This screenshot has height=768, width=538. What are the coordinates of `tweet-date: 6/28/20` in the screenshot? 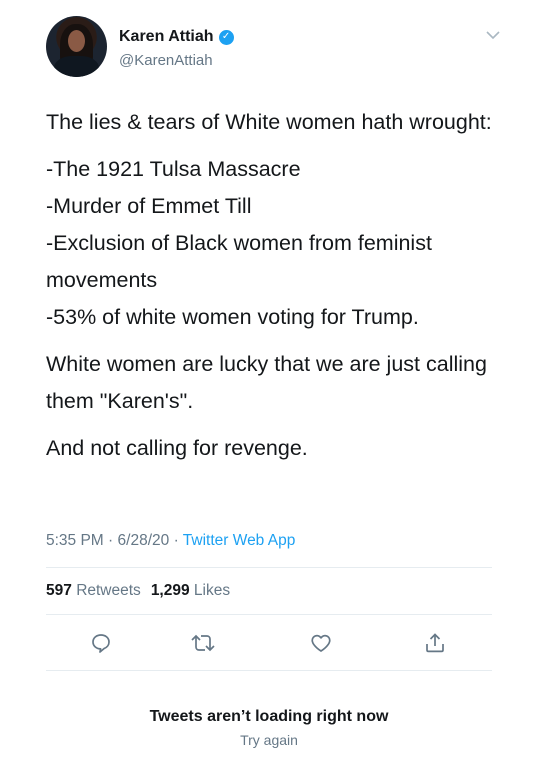 It's located at (144, 540).